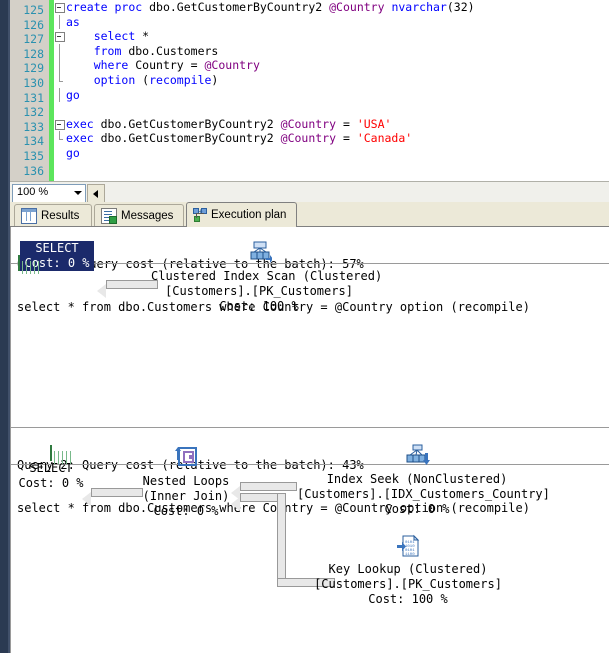 The image size is (609, 654). Describe the element at coordinates (33, 97) in the screenshot. I see `line-number: 131` at that location.